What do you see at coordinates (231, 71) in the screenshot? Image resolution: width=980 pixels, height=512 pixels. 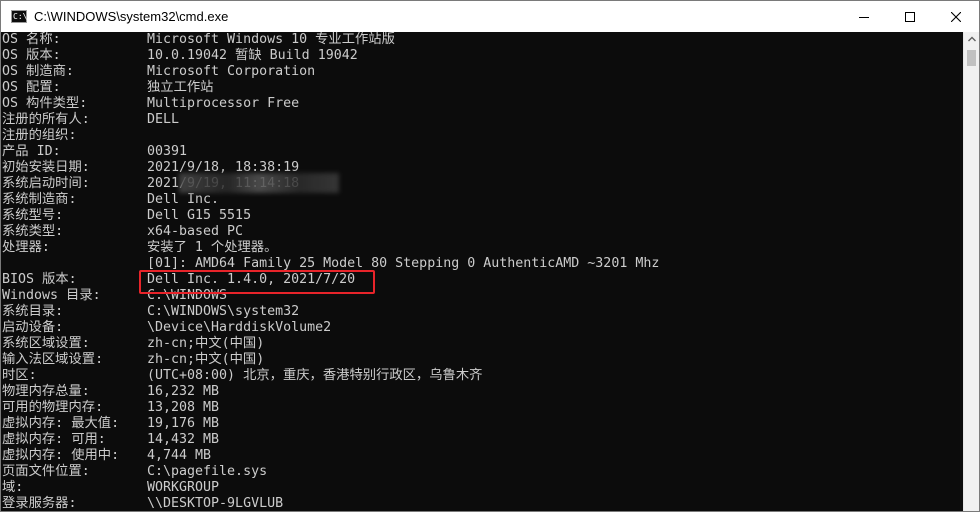 I see `console-line-value: Microsoft Corporation` at bounding box center [231, 71].